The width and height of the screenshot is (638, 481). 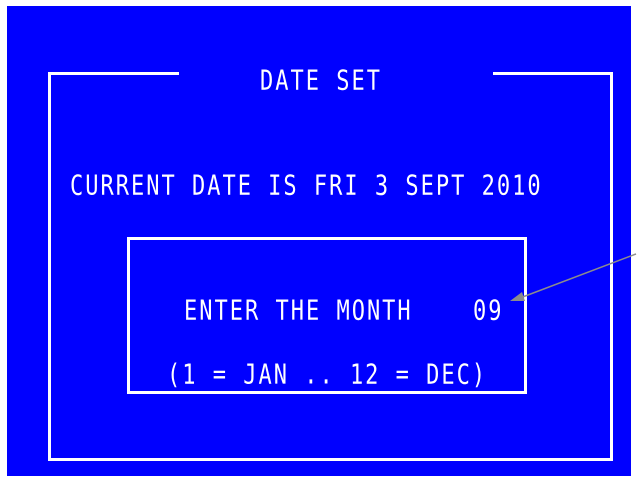 What do you see at coordinates (306, 186) in the screenshot?
I see `current-date-line: CURRENT DATE IS FRI 3 SEPT 2010` at bounding box center [306, 186].